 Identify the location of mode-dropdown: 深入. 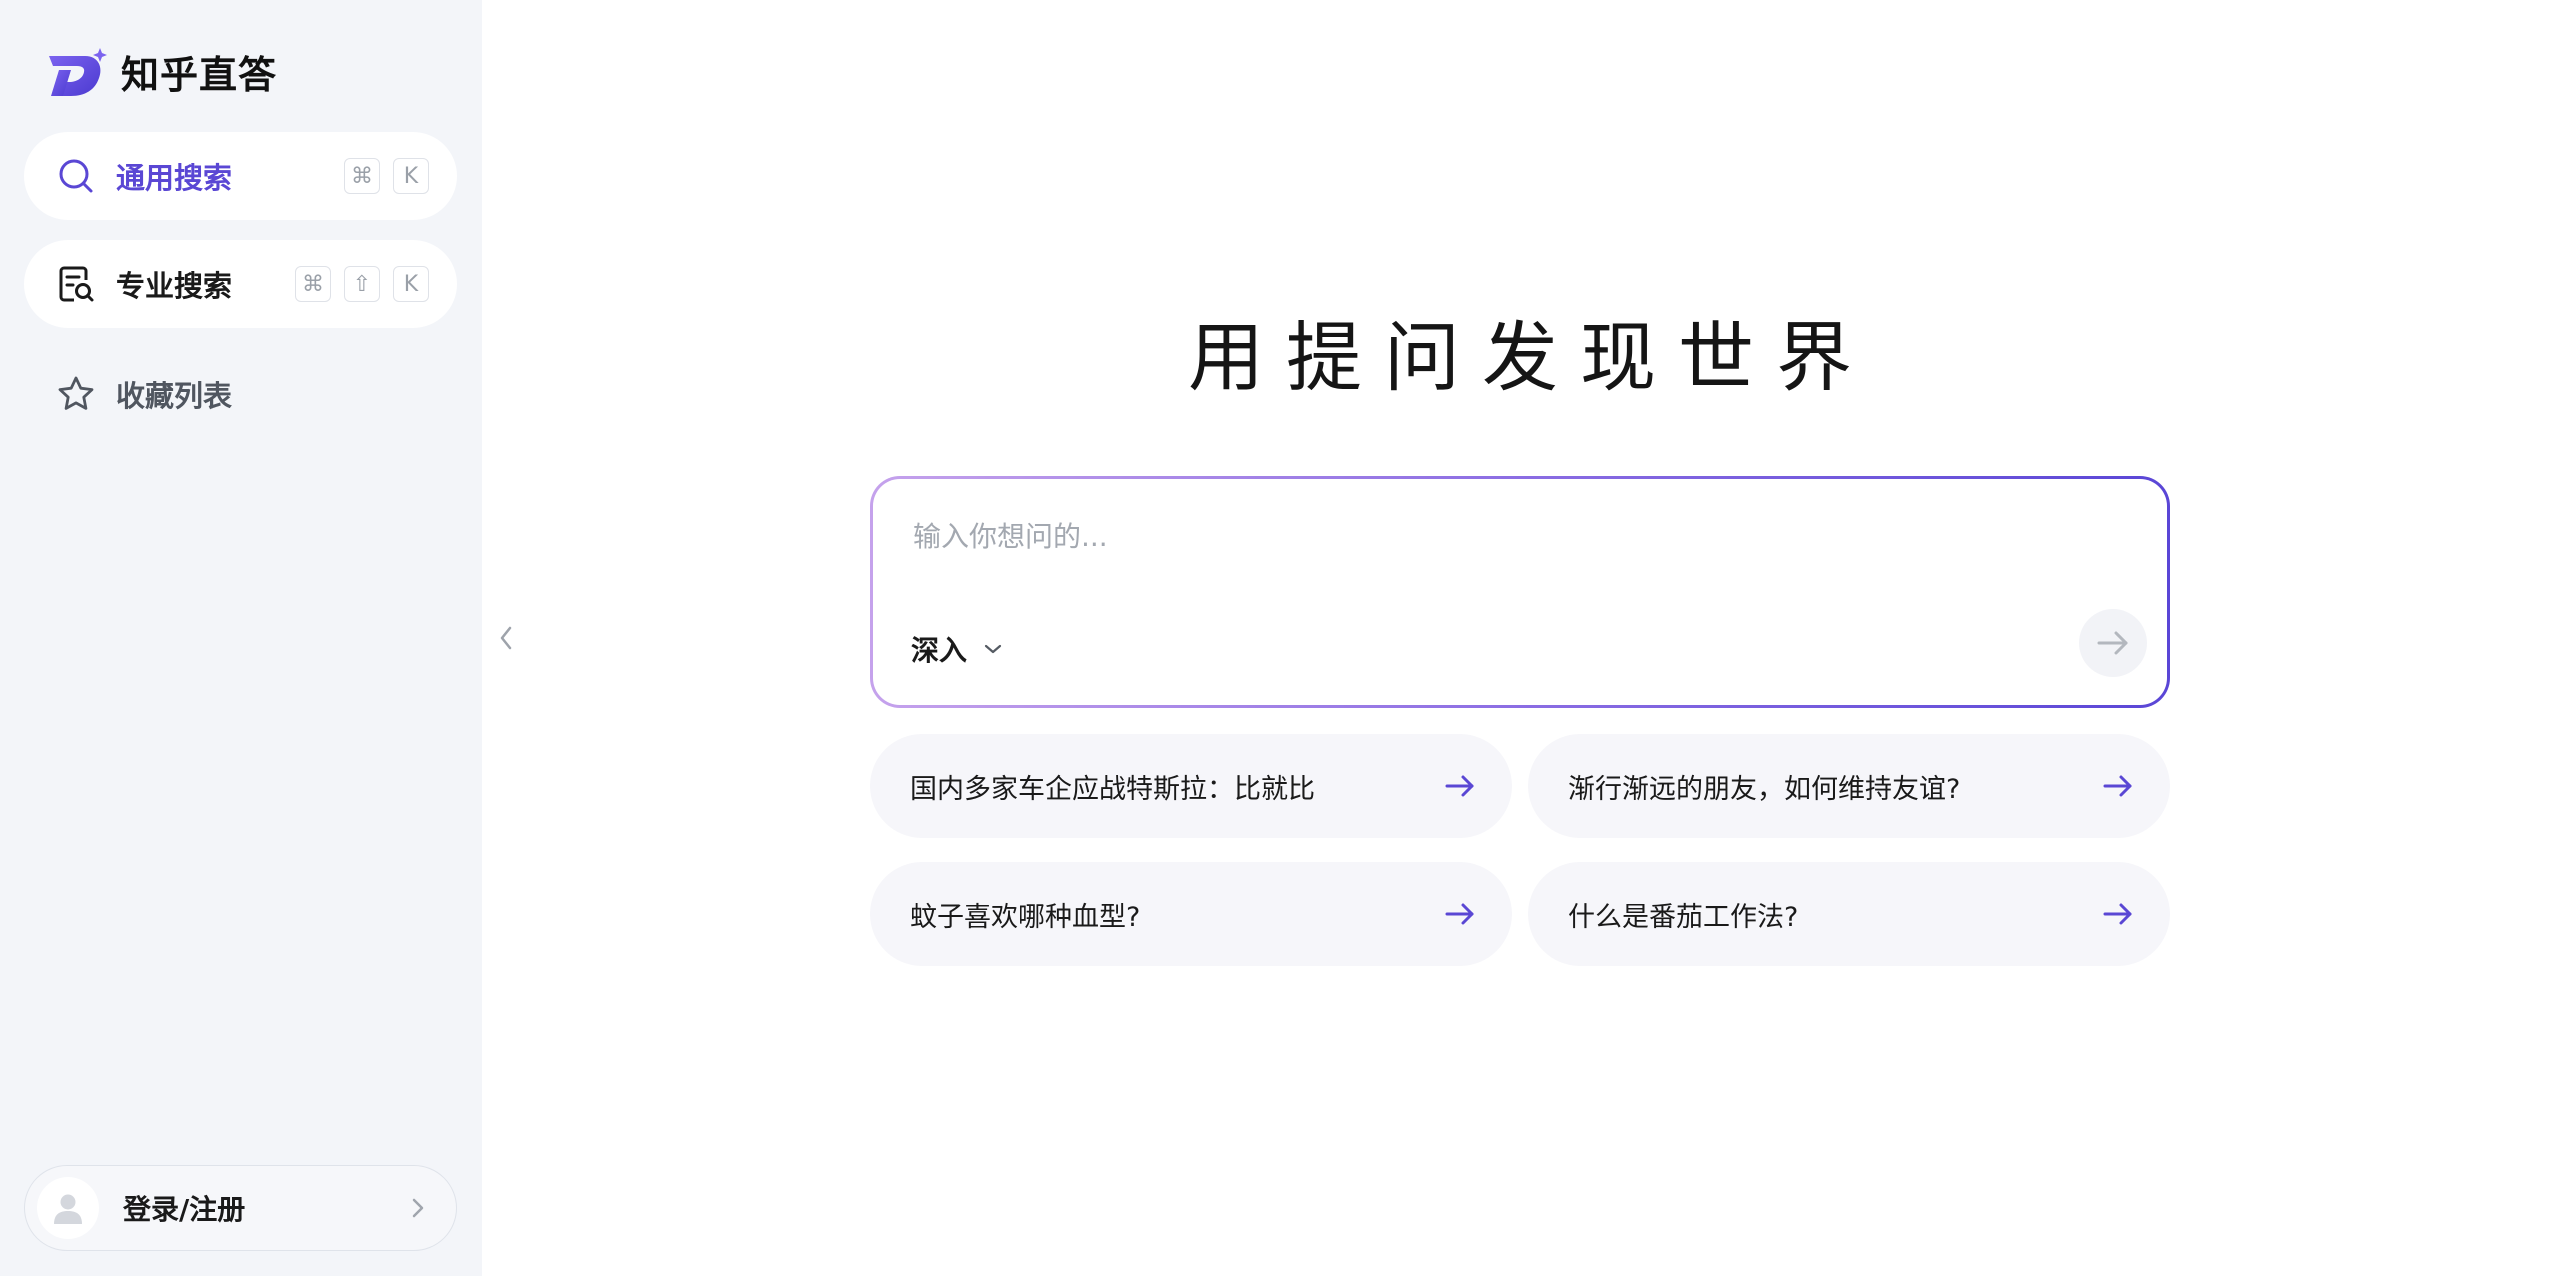
(957, 649).